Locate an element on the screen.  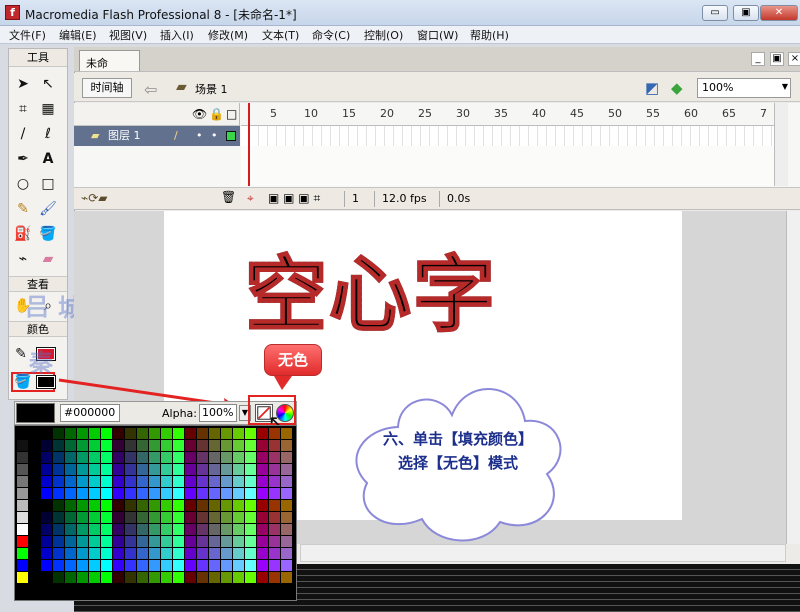
rectangle-tool-icon: □ is located at coordinates (48, 184).